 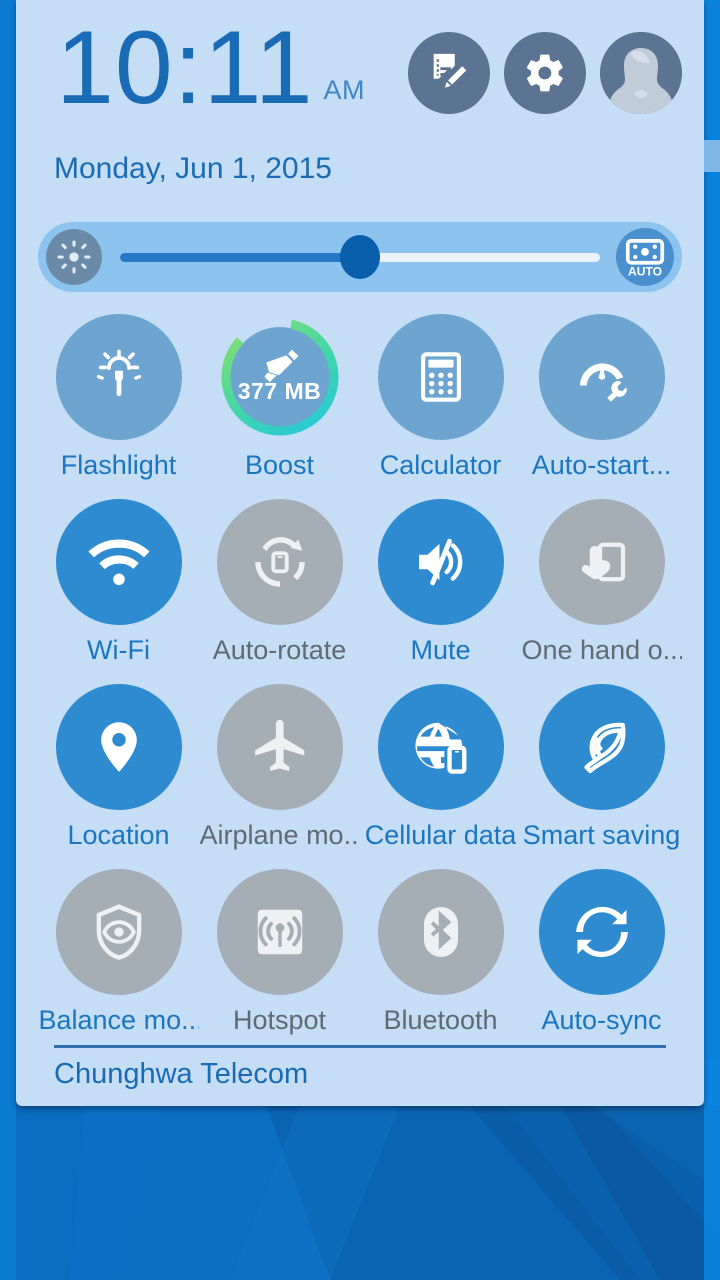 What do you see at coordinates (712, 156) in the screenshot?
I see `panel-scrollbar` at bounding box center [712, 156].